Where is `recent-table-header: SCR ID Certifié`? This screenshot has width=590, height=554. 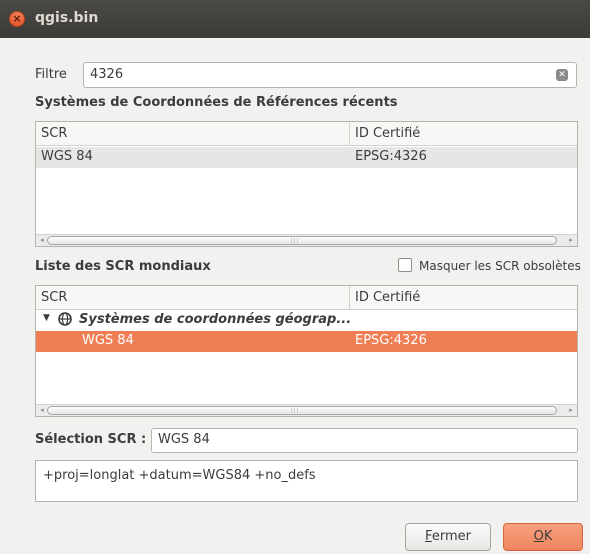 recent-table-header: SCR ID Certifié is located at coordinates (306, 134).